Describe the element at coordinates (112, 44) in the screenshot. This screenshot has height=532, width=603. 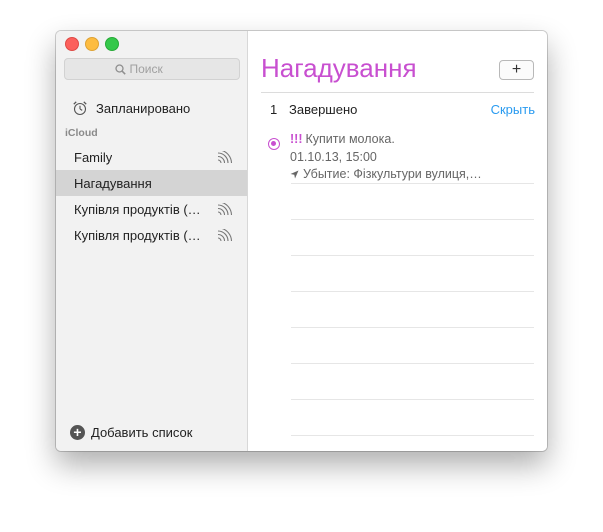
I see `maximize-window-button` at that location.